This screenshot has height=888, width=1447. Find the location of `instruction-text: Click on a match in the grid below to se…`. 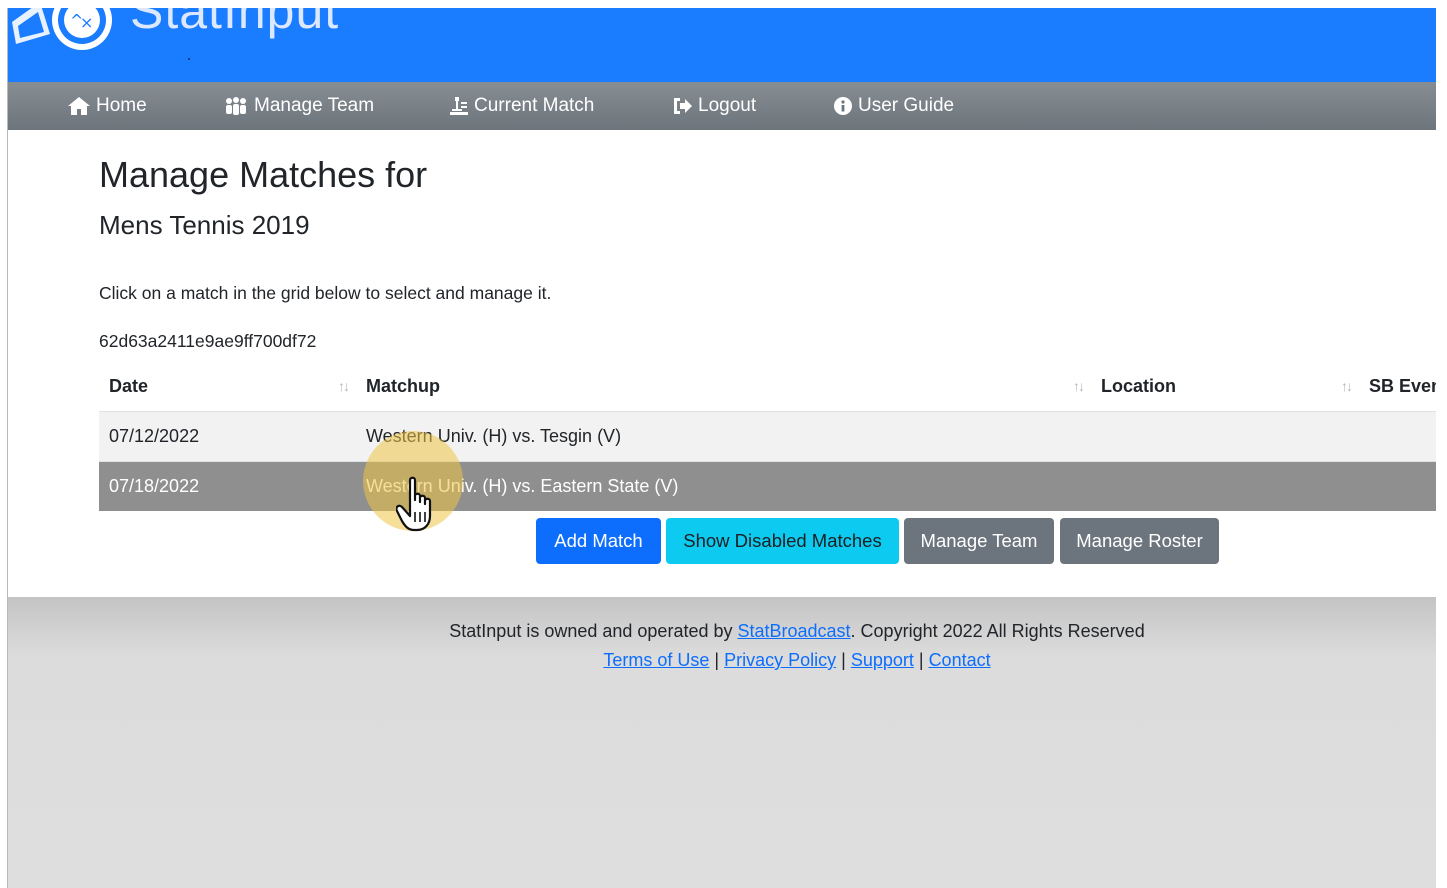

instruction-text: Click on a match in the grid below to se… is located at coordinates (325, 293).